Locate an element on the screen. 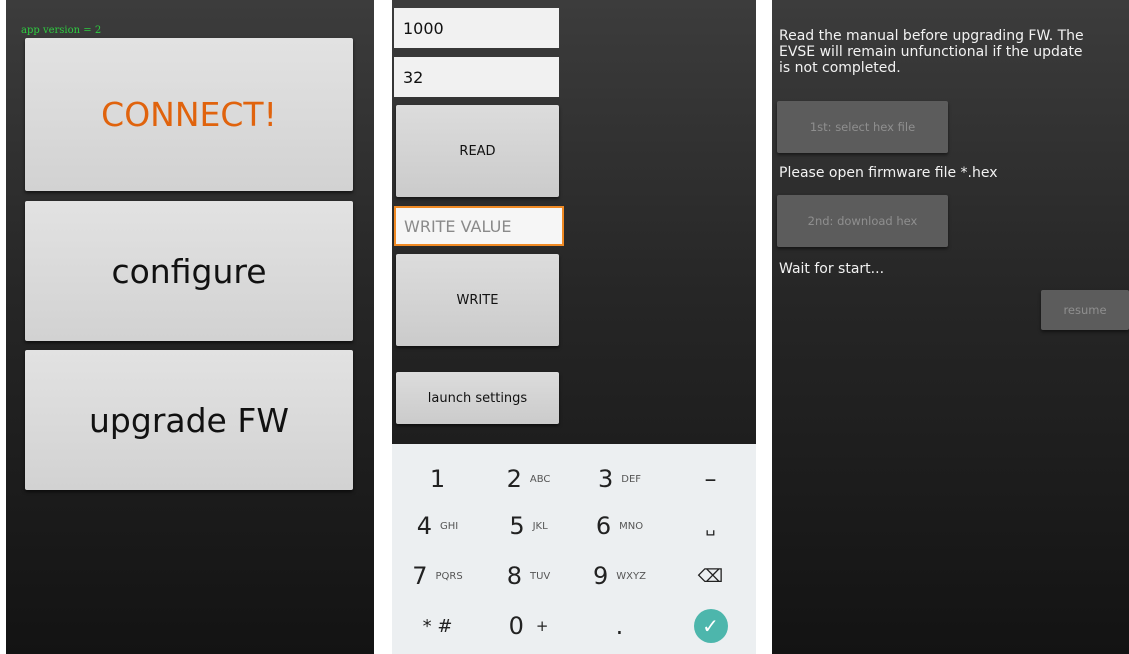 Image resolution: width=1129 pixels, height=654 pixels. key-main-label: . is located at coordinates (619, 626).